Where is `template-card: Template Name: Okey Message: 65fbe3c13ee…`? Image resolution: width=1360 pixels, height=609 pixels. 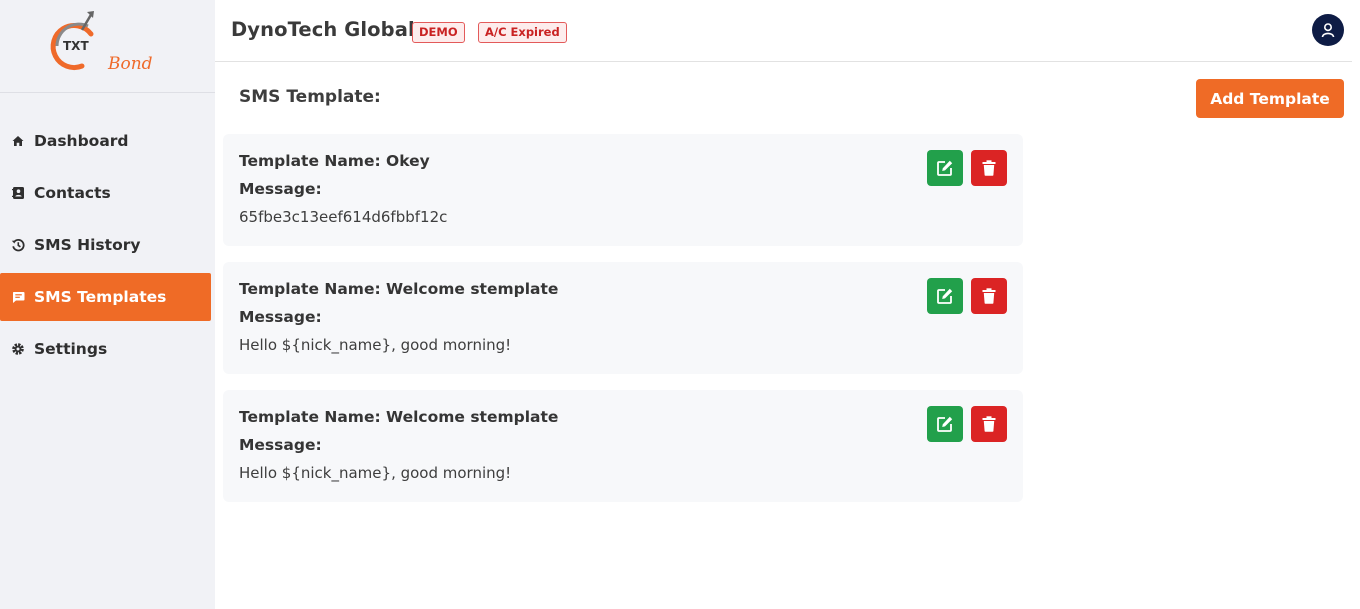
template-card: Template Name: Okey Message: 65fbe3c13ee… is located at coordinates (623, 190).